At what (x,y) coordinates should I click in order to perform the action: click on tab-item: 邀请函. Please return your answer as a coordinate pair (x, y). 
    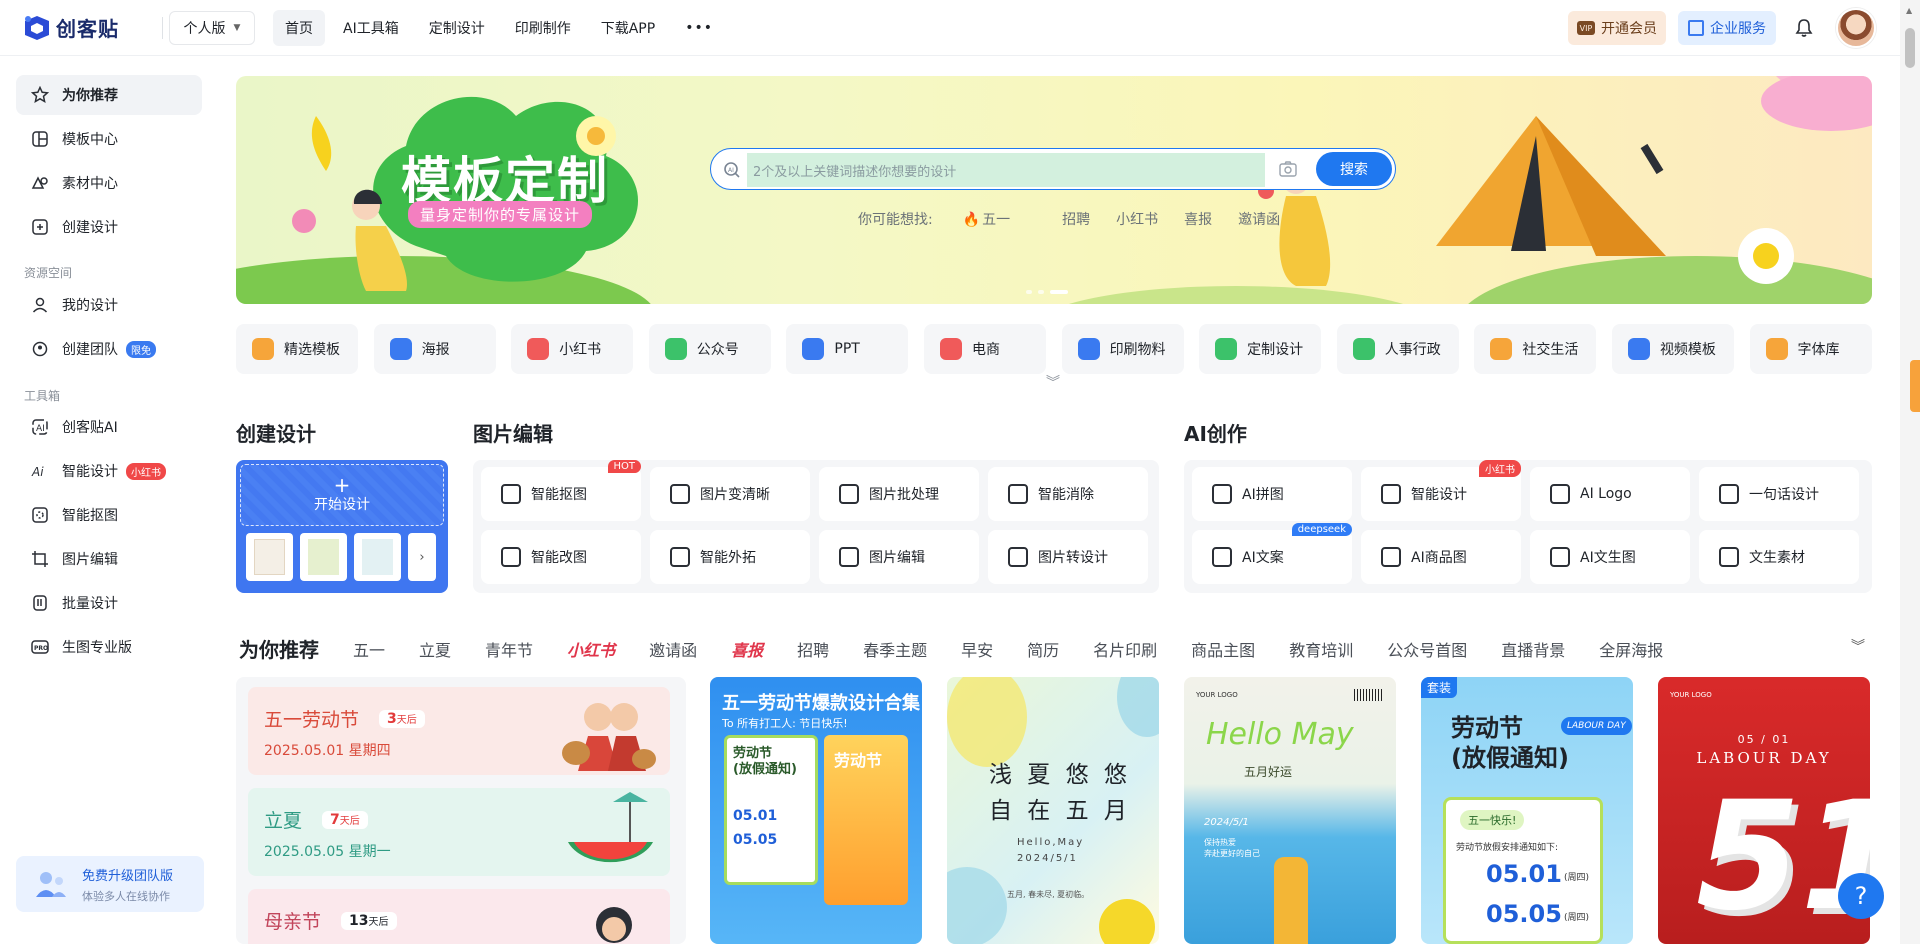
    Looking at the image, I should click on (673, 649).